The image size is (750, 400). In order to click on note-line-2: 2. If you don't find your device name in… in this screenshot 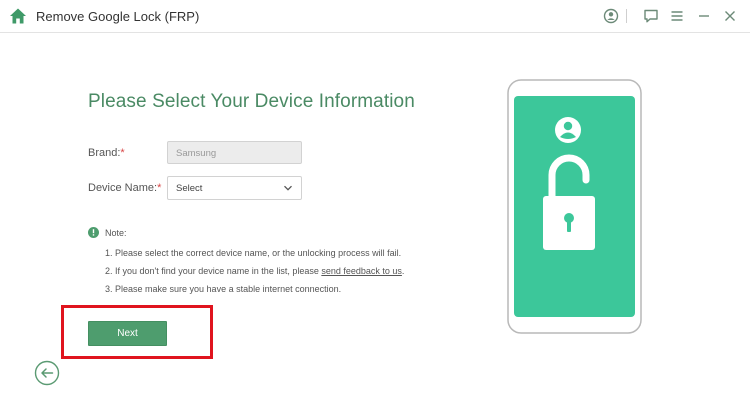, I will do `click(254, 271)`.